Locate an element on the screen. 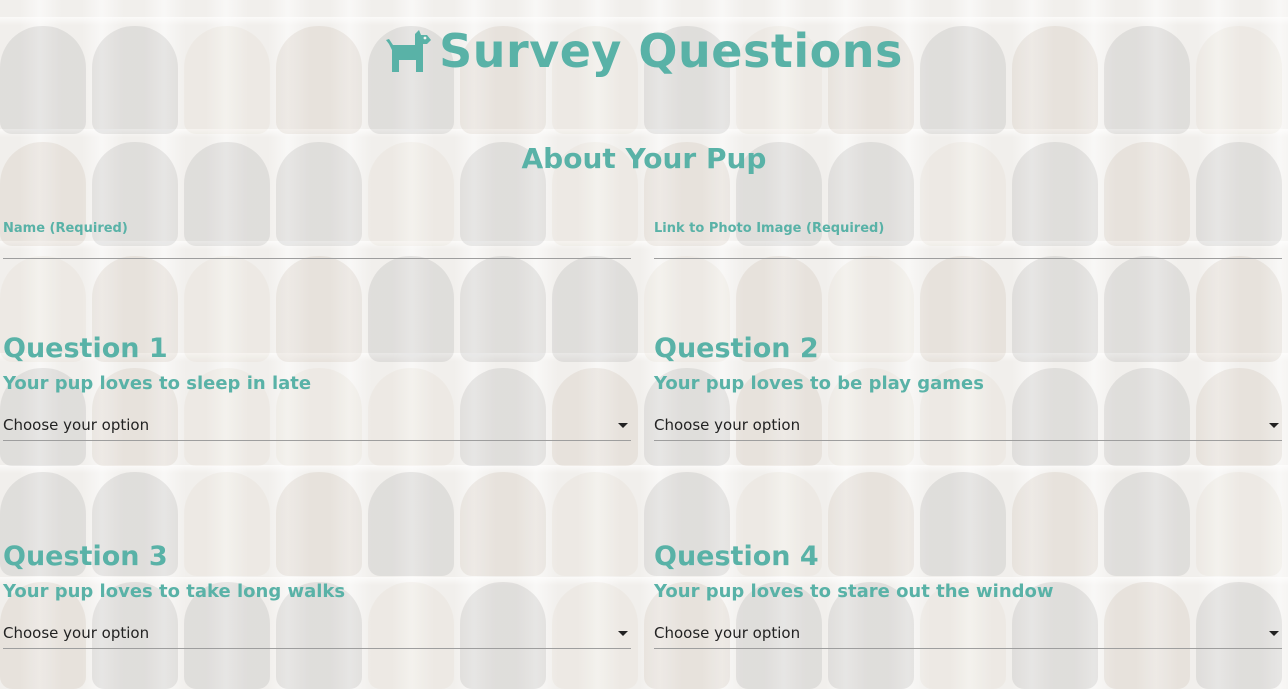 The image size is (1288, 689). question-2-select: Choose your option is located at coordinates (968, 425).